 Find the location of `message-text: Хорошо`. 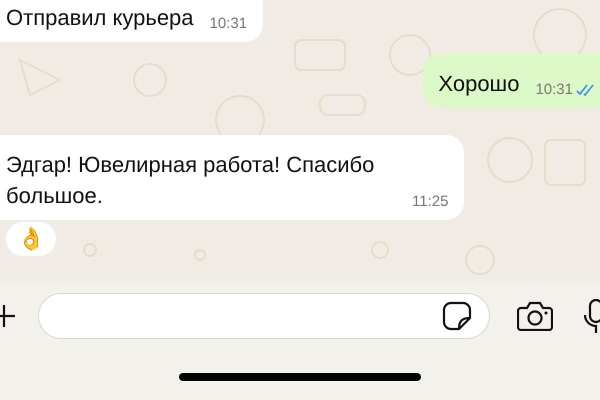

message-text: Хорошо is located at coordinates (479, 84).